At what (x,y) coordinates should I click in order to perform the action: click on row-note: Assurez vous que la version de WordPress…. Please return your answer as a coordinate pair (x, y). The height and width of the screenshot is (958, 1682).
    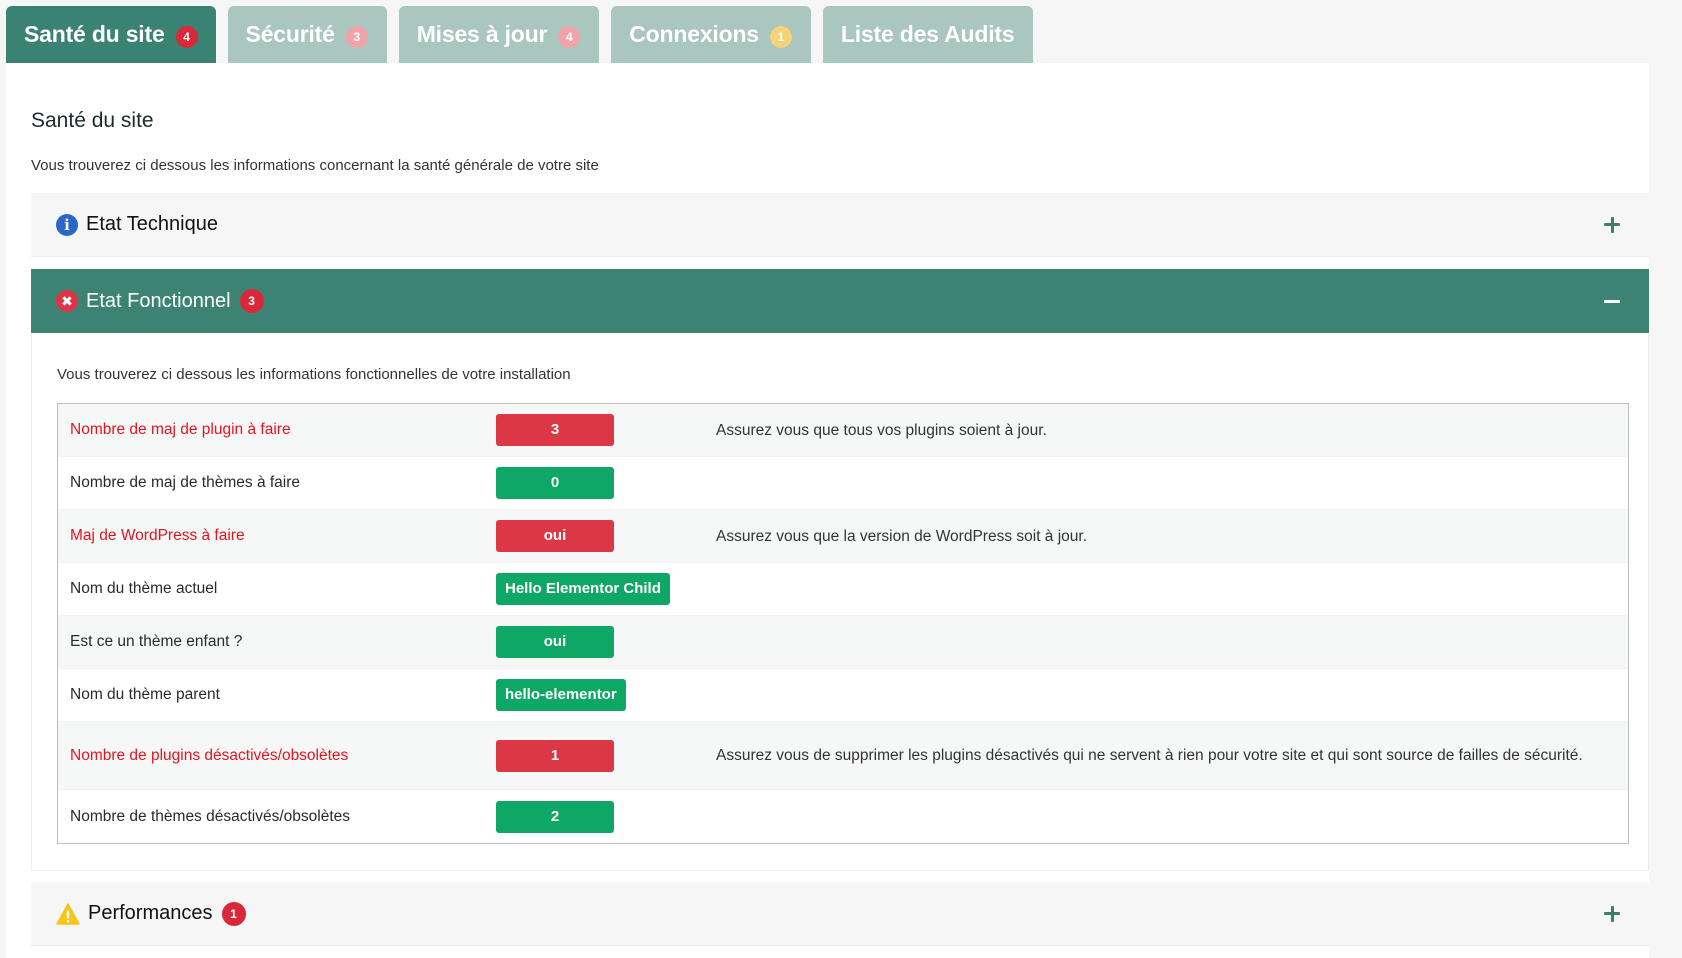
    Looking at the image, I should click on (902, 536).